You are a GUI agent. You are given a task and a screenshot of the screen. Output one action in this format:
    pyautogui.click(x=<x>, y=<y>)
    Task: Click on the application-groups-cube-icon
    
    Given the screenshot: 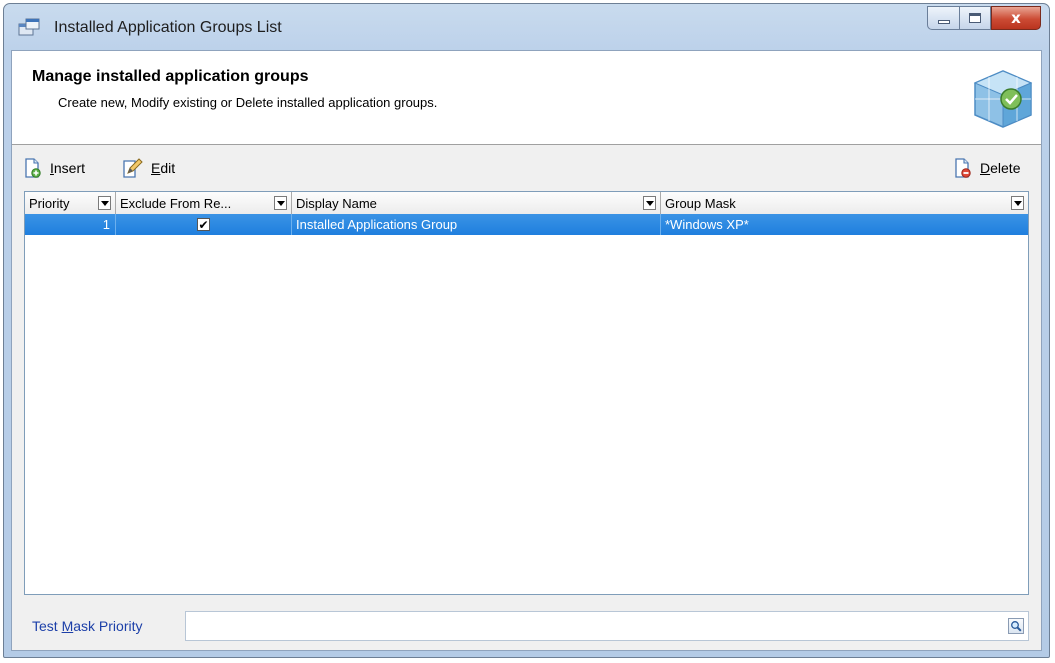 What is the action you would take?
    pyautogui.click(x=1003, y=99)
    